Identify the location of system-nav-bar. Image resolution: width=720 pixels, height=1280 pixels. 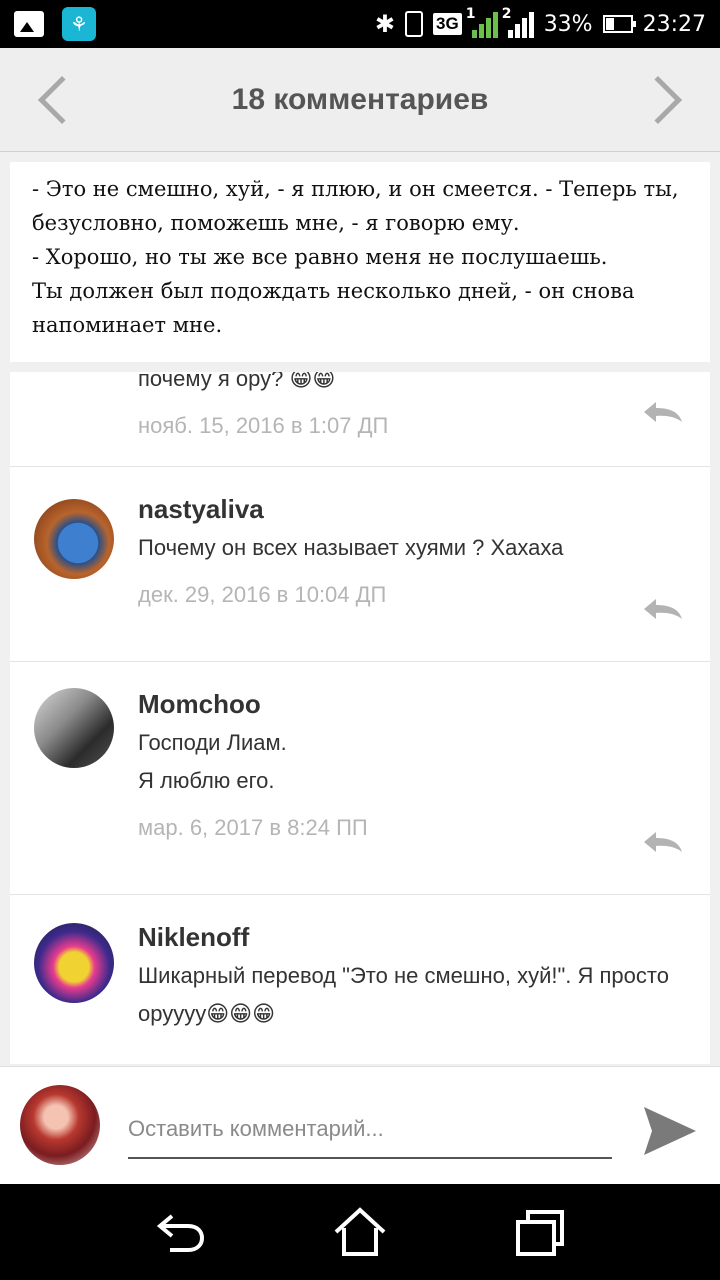
(360, 1232).